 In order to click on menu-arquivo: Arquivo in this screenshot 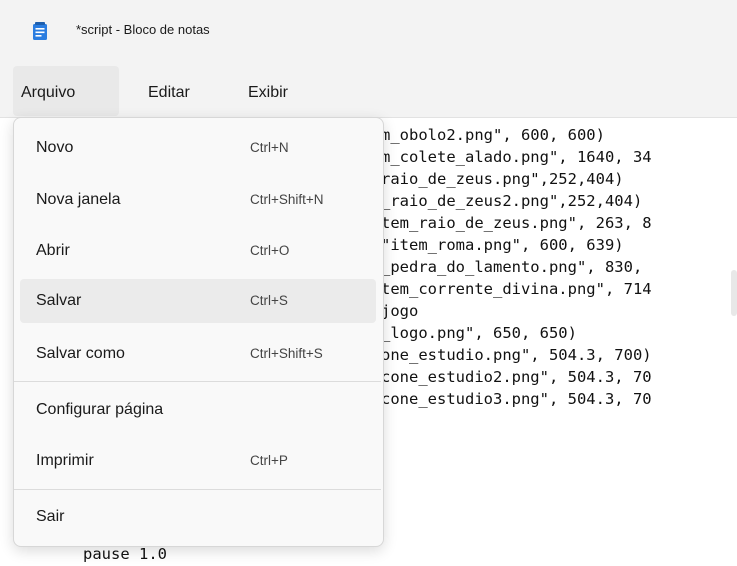, I will do `click(66, 91)`.